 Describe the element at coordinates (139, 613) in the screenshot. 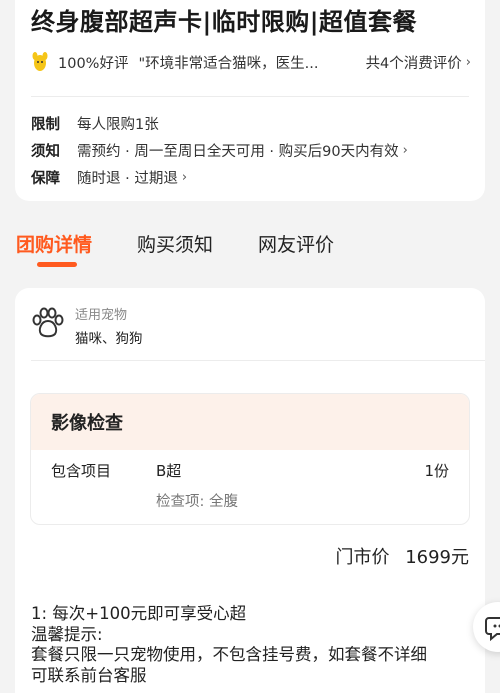

I see `note-line: 1: 每次+100元即可享受心超` at that location.